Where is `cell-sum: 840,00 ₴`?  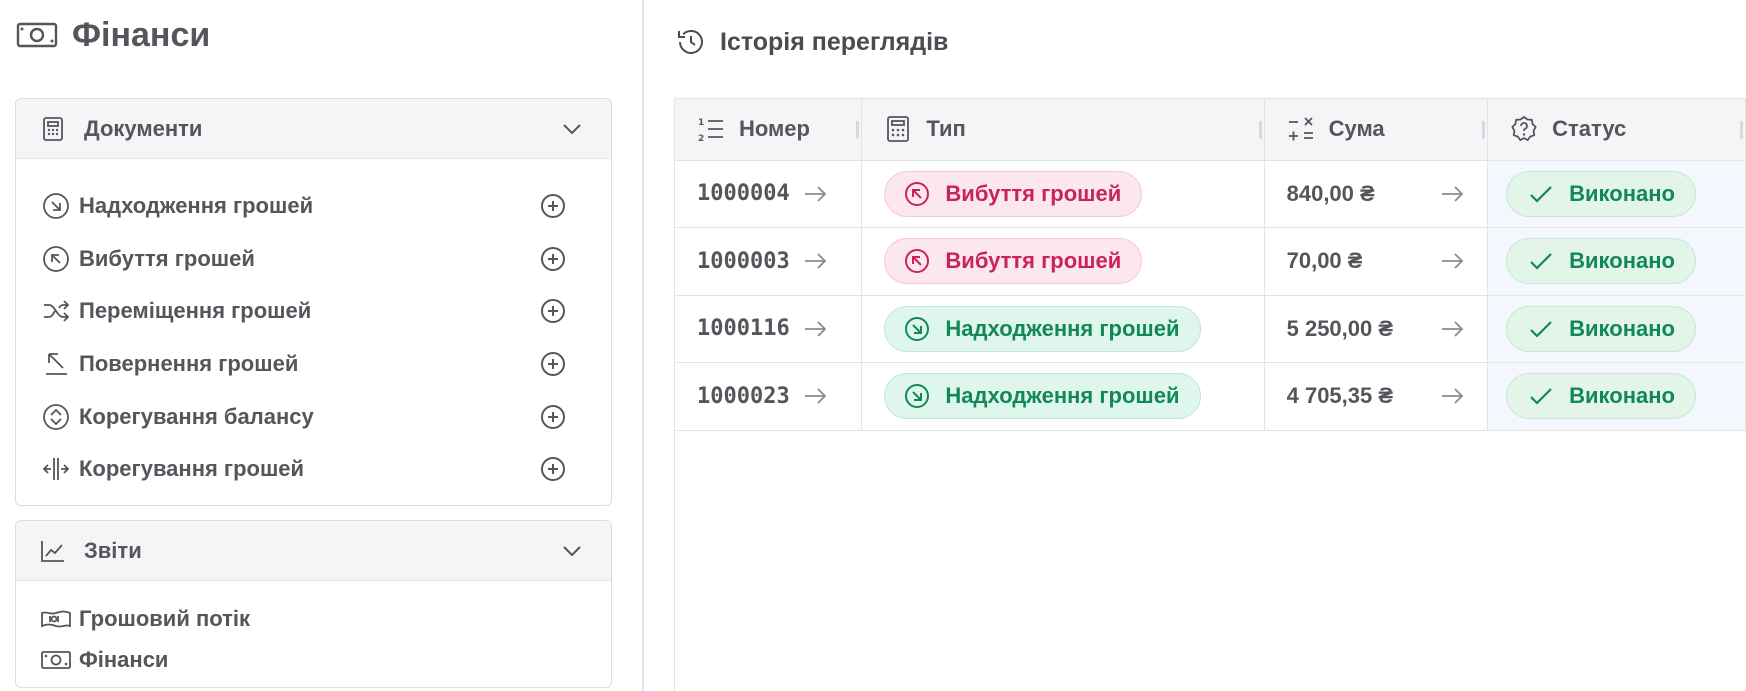
cell-sum: 840,00 ₴ is located at coordinates (1376, 194).